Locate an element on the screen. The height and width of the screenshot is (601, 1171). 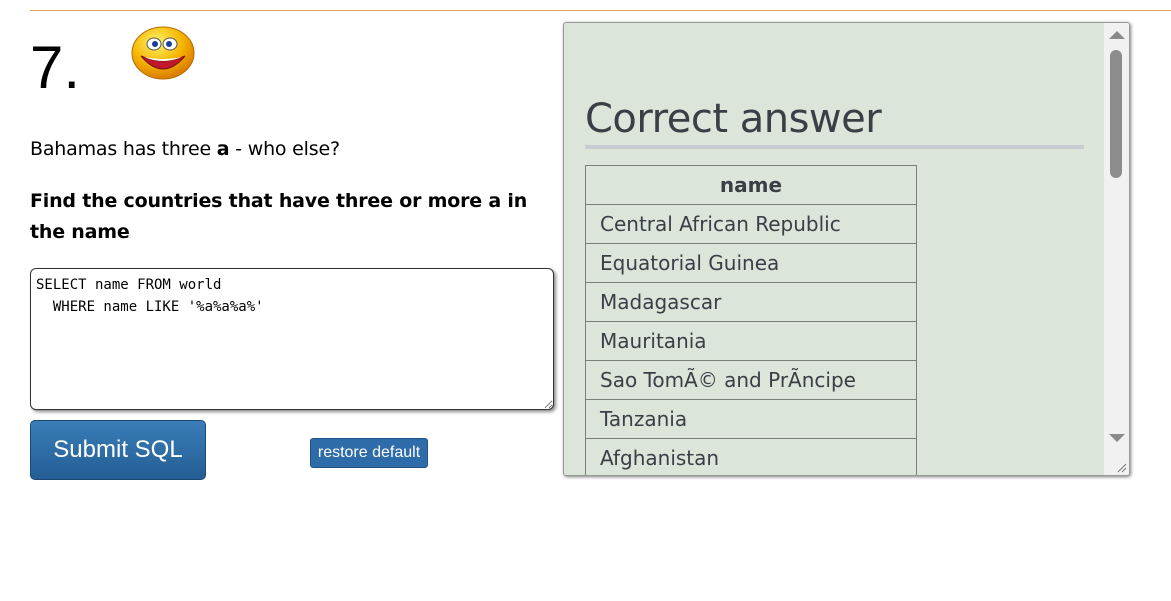
table-row: Mauritania is located at coordinates (751, 341).